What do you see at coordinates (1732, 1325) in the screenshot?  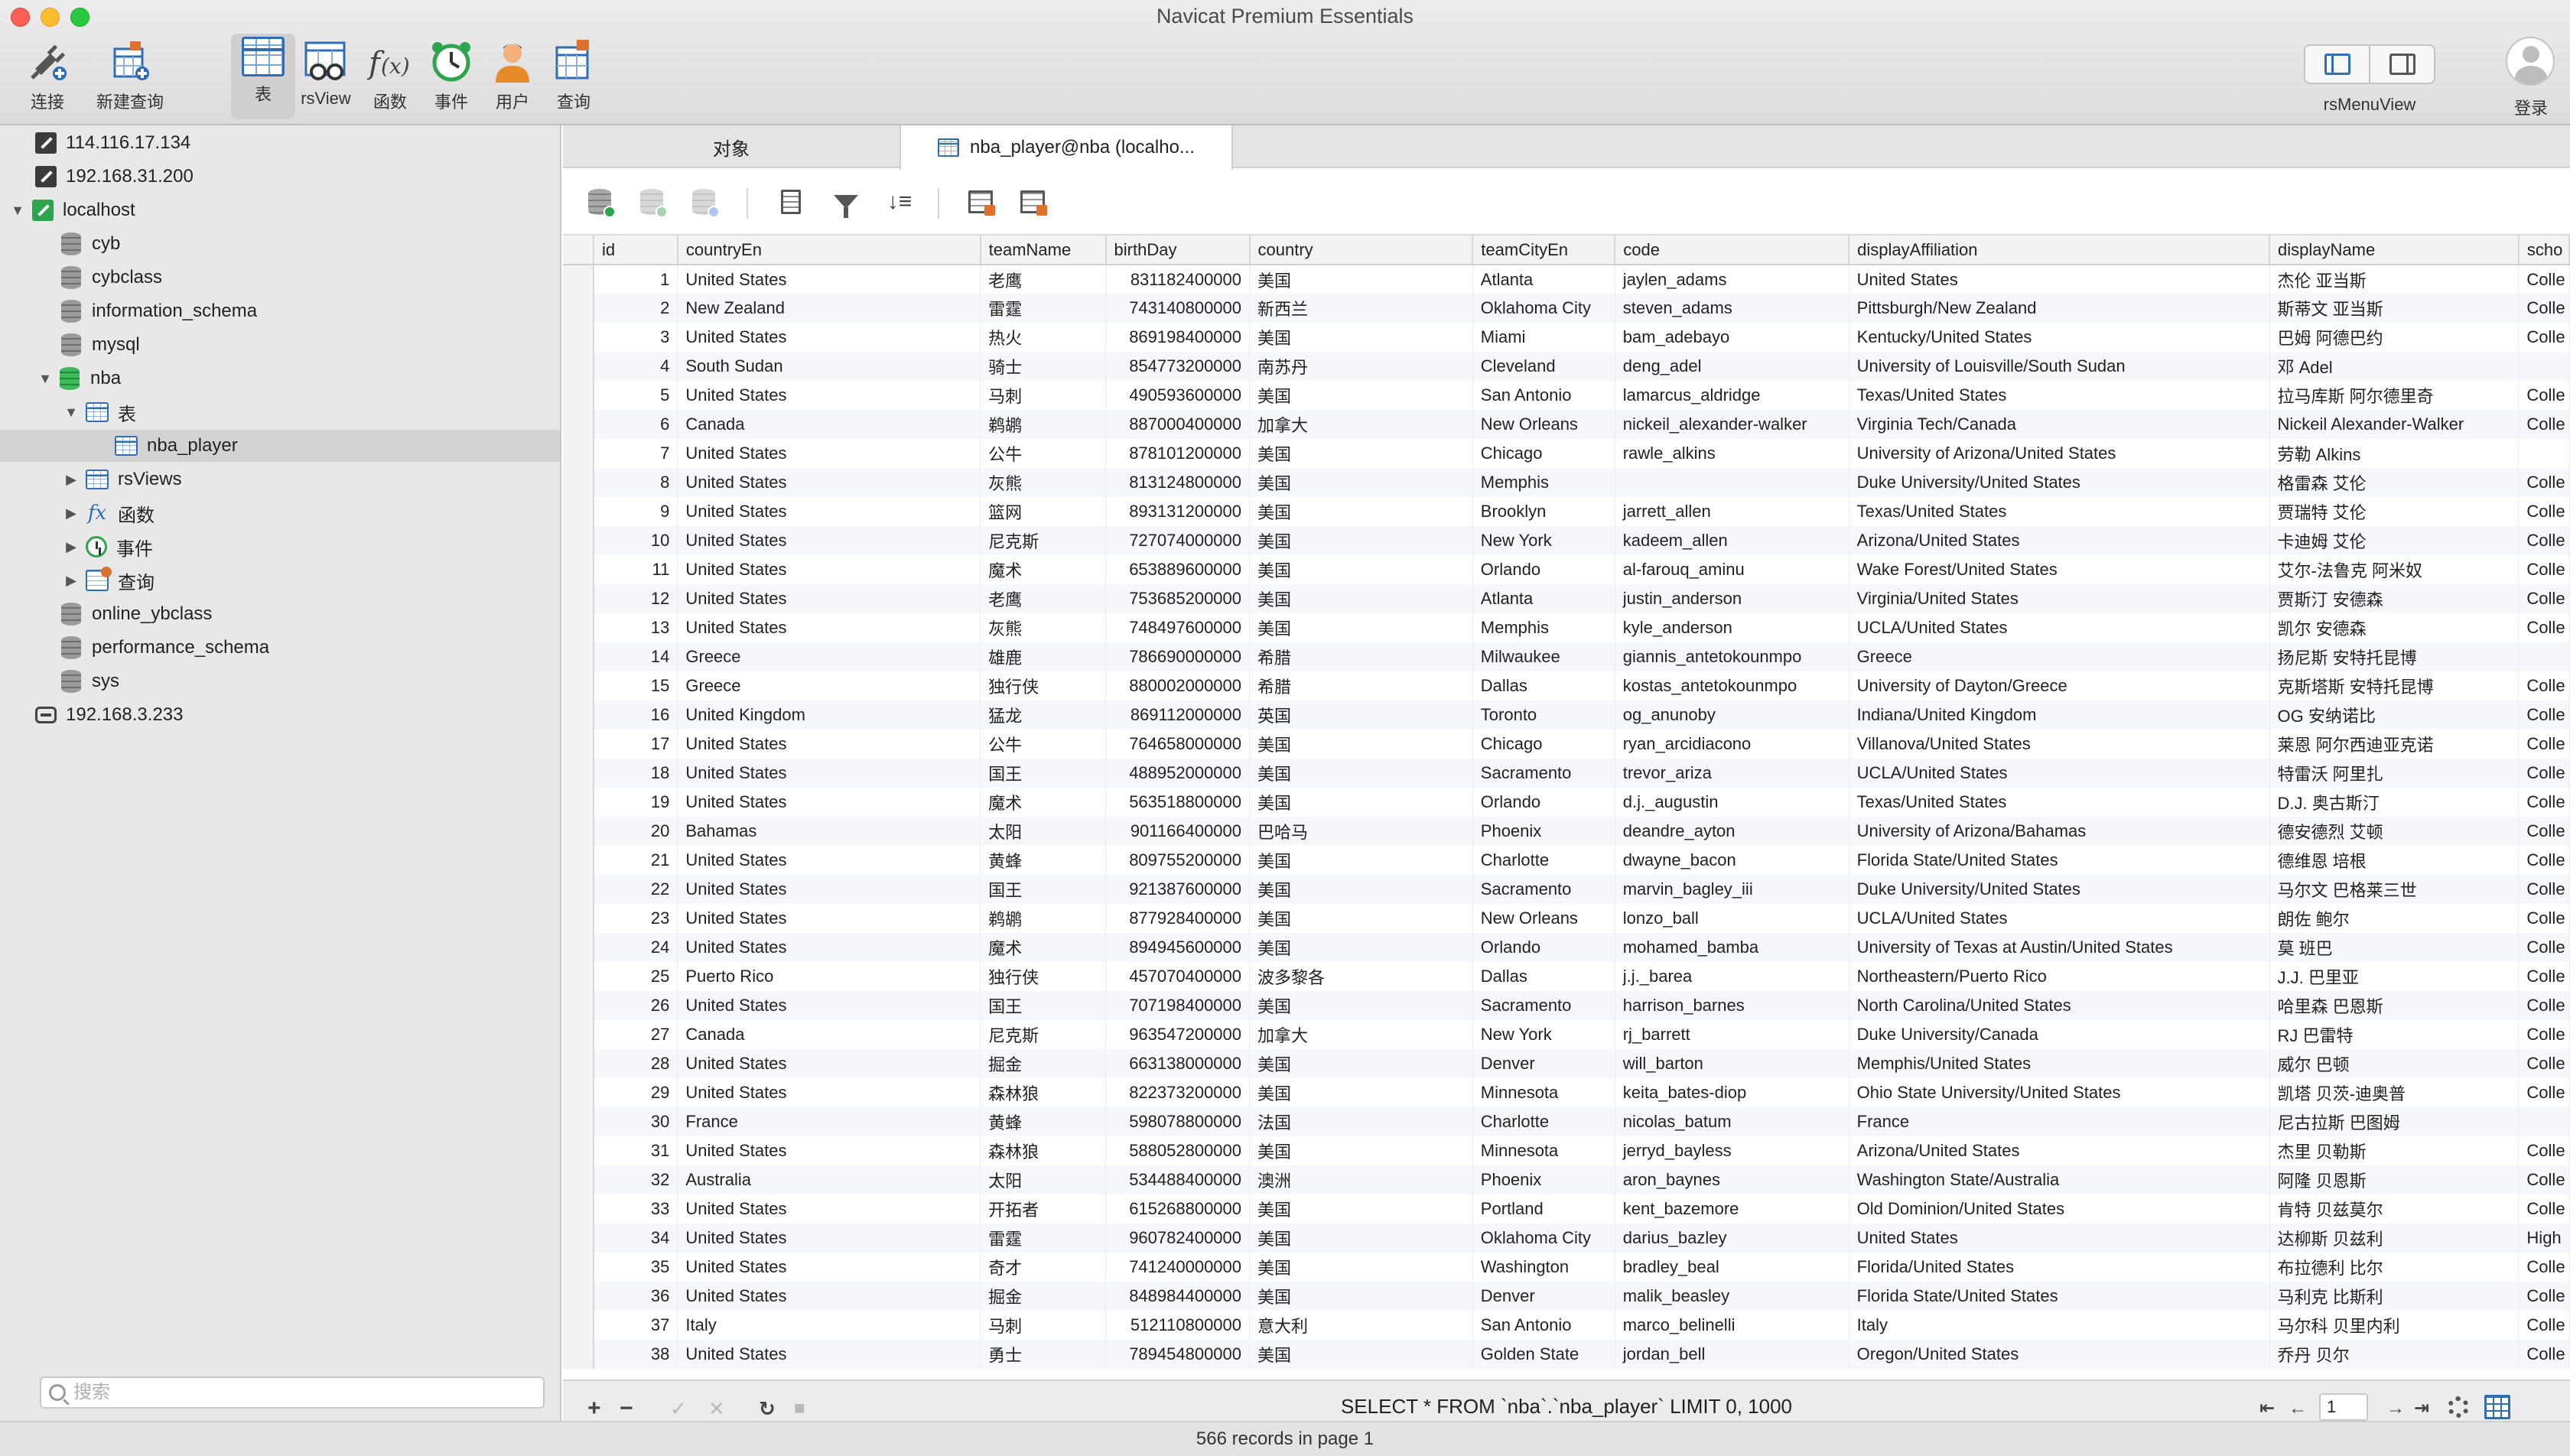 I see `table-cell: marco_belinelli` at bounding box center [1732, 1325].